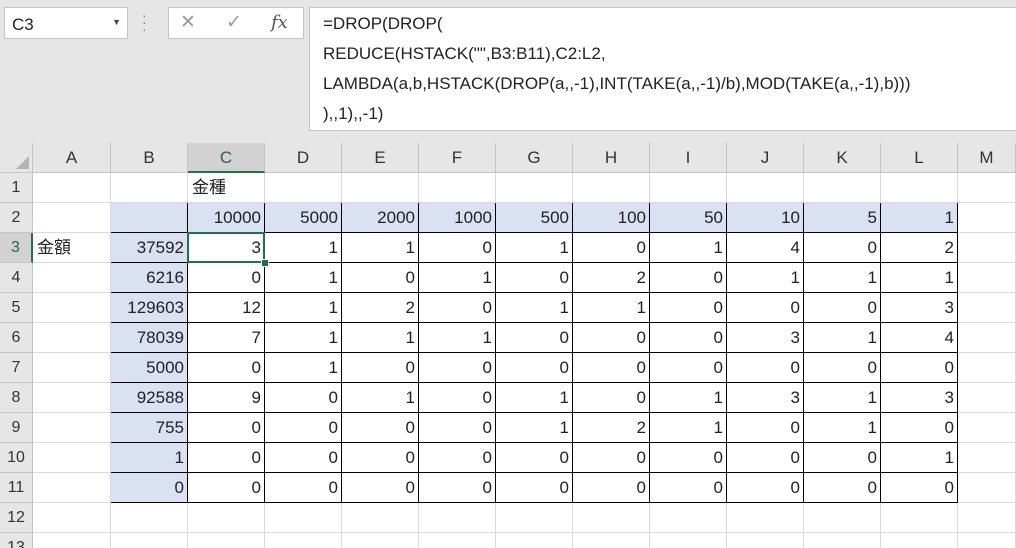  What do you see at coordinates (534, 368) in the screenshot?
I see `cell-g7: 0` at bounding box center [534, 368].